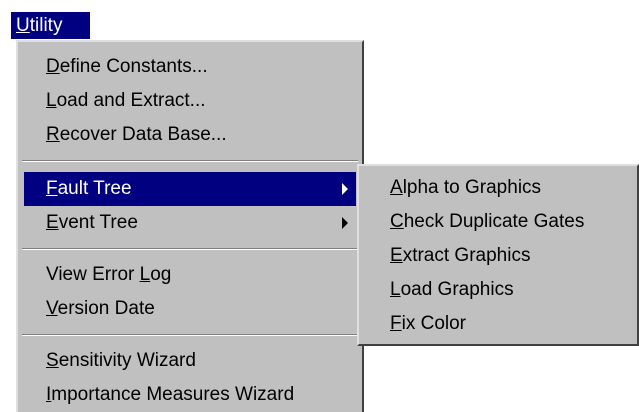 The width and height of the screenshot is (639, 412). I want to click on menu-item-event-tree: Event Tree, so click(190, 223).